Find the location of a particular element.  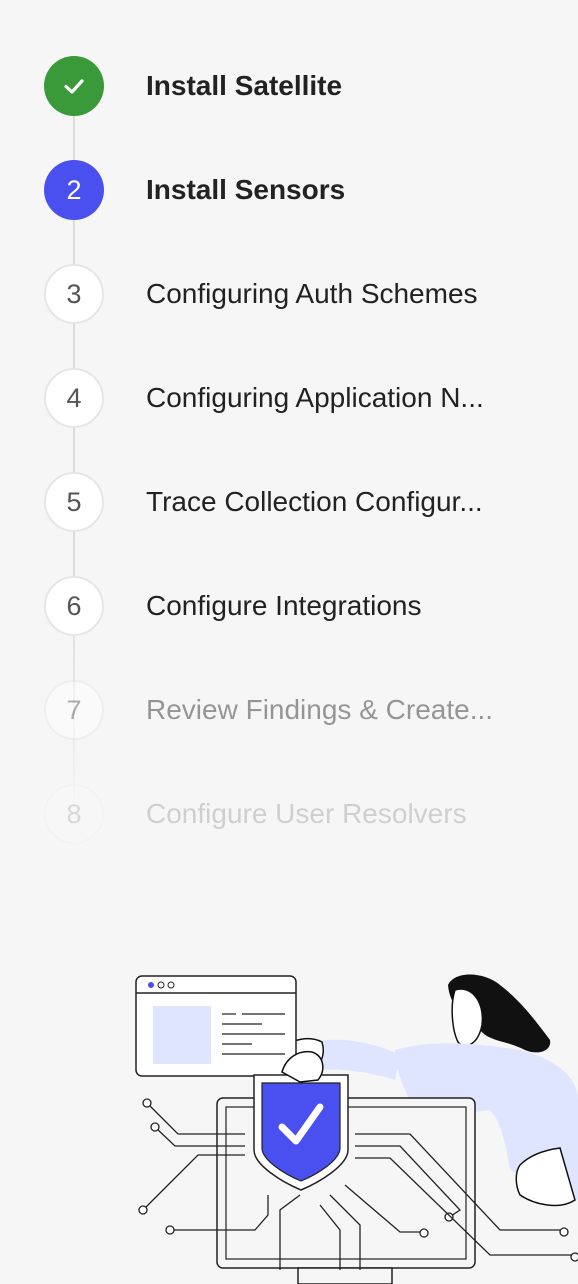

step-install-sensors: 2 Install Sensors is located at coordinates (289, 190).